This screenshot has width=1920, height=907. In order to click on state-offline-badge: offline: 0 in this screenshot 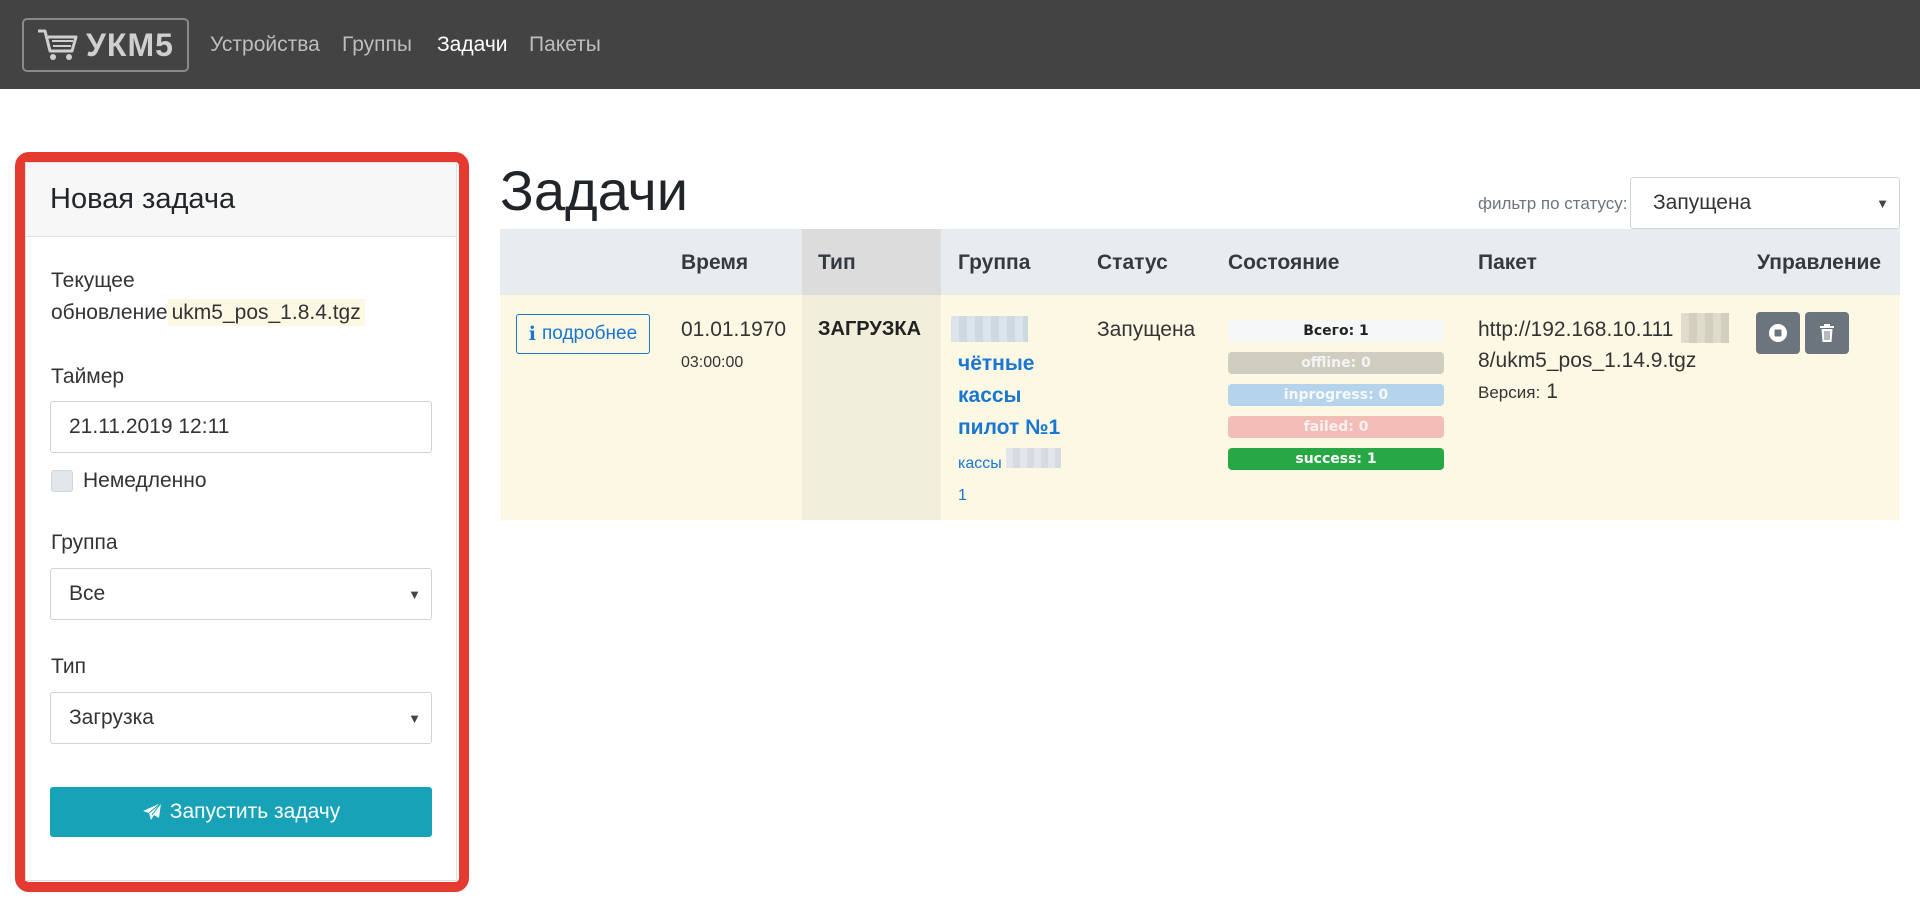, I will do `click(1336, 363)`.